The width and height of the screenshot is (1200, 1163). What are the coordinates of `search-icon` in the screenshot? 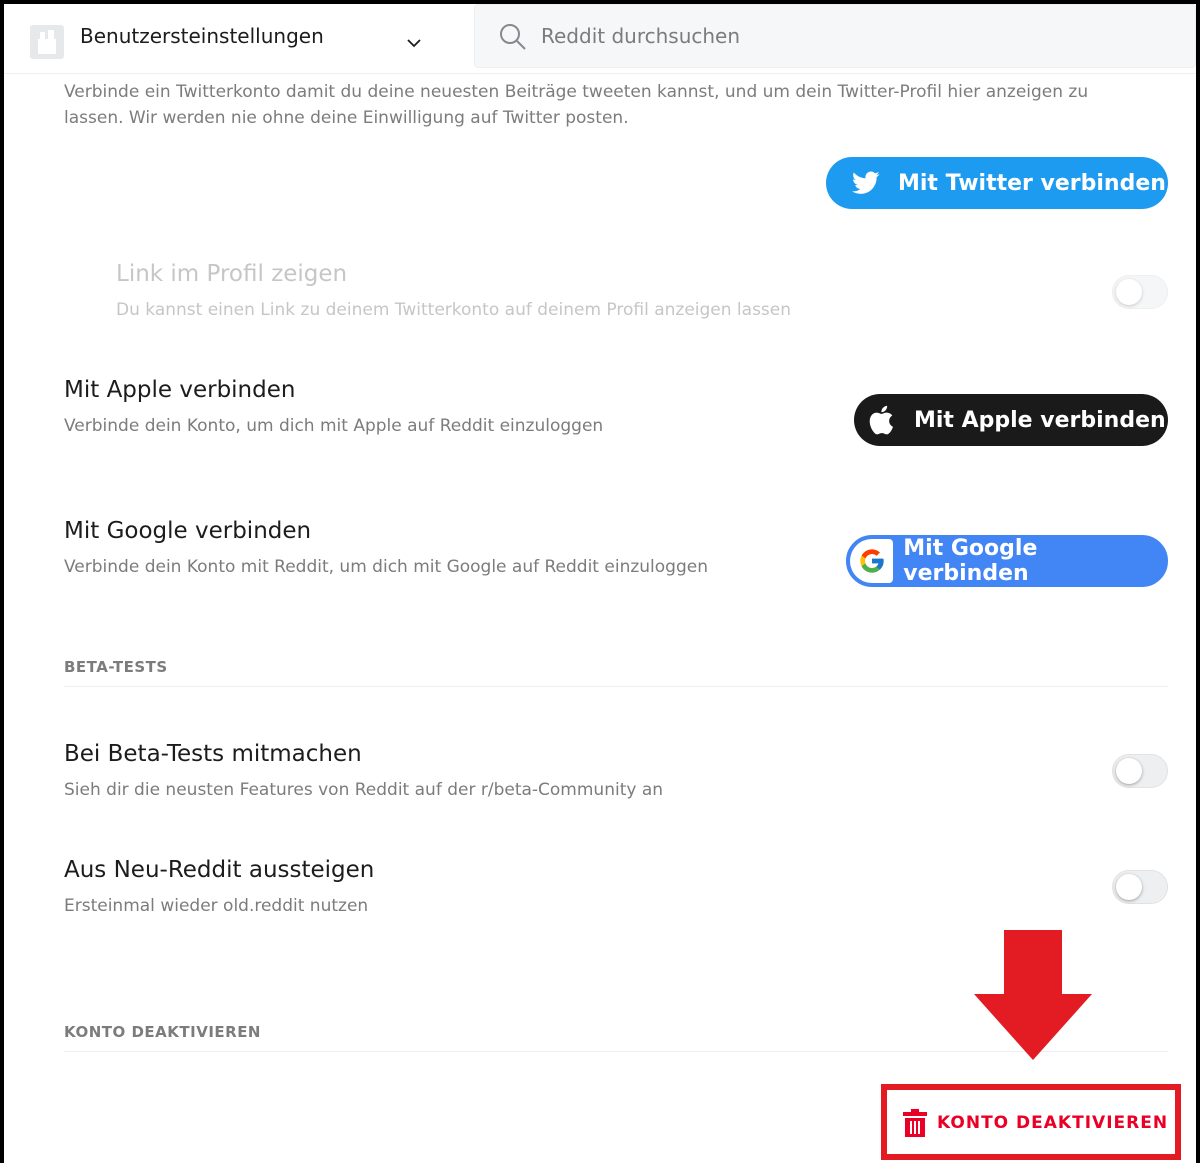 It's located at (513, 37).